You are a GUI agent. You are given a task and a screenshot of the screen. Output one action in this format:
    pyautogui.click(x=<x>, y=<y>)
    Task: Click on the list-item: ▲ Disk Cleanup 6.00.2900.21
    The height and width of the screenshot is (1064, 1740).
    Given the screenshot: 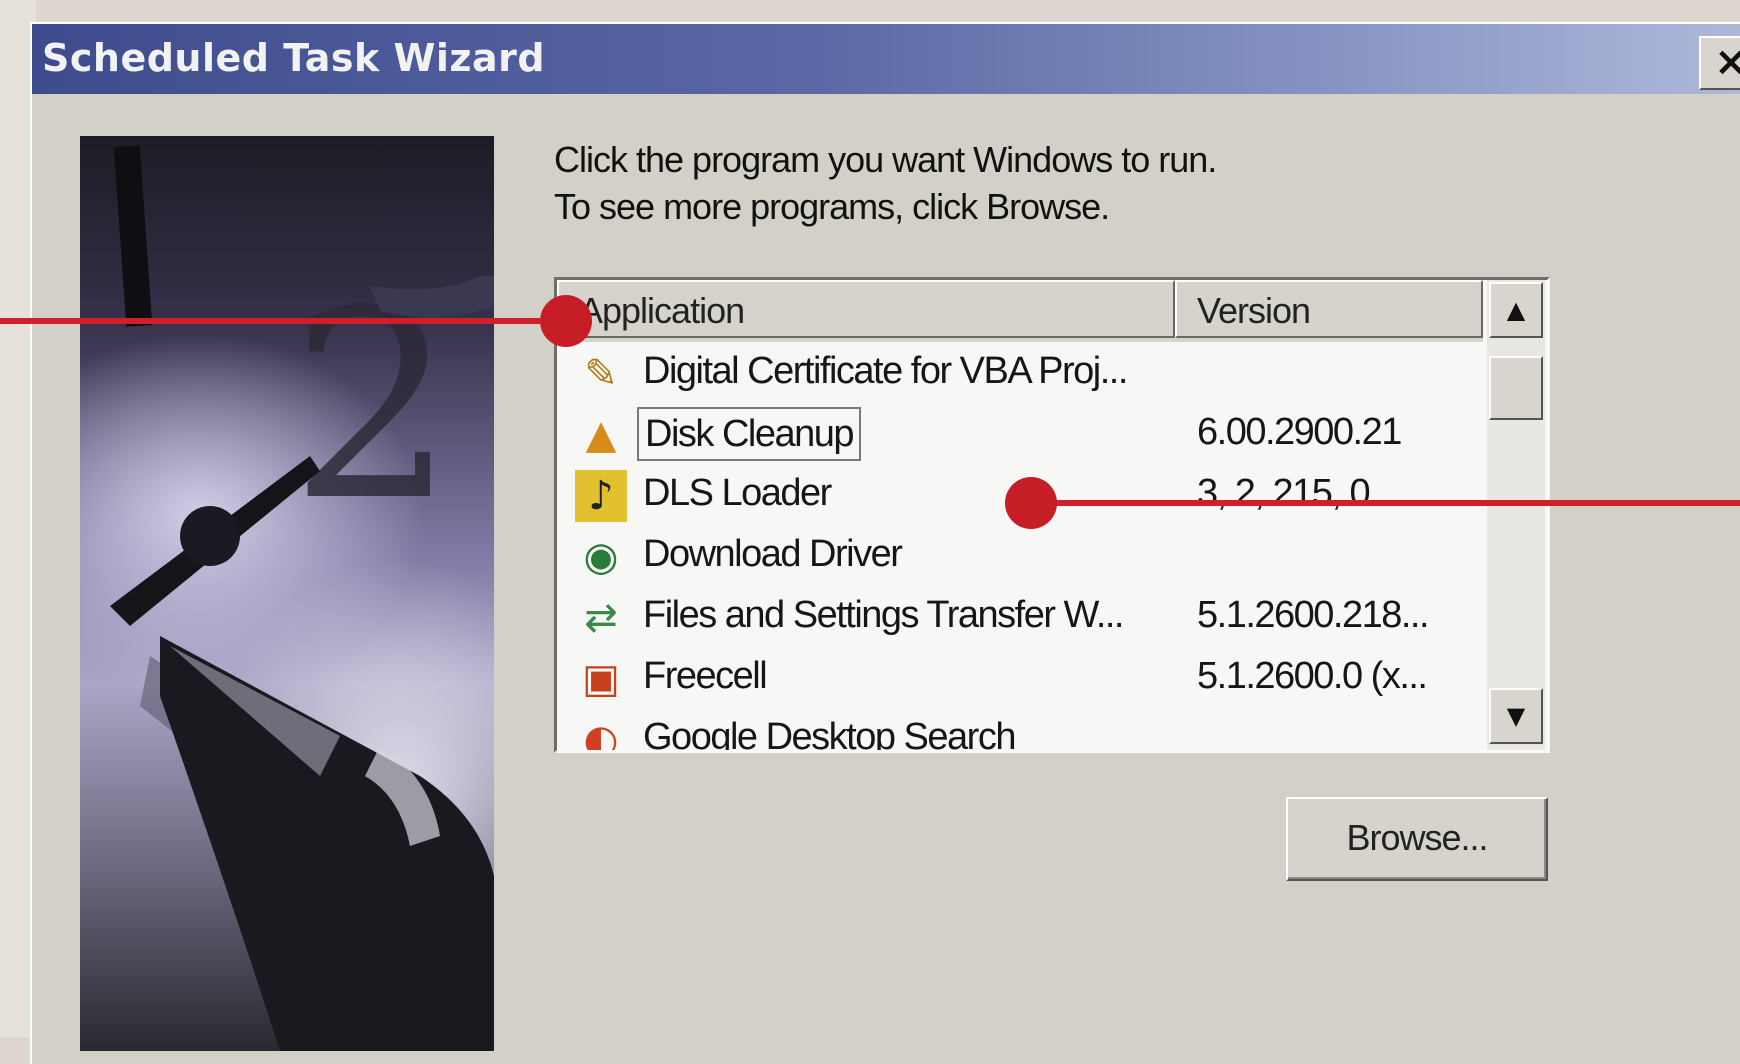 What is the action you would take?
    pyautogui.click(x=1020, y=433)
    